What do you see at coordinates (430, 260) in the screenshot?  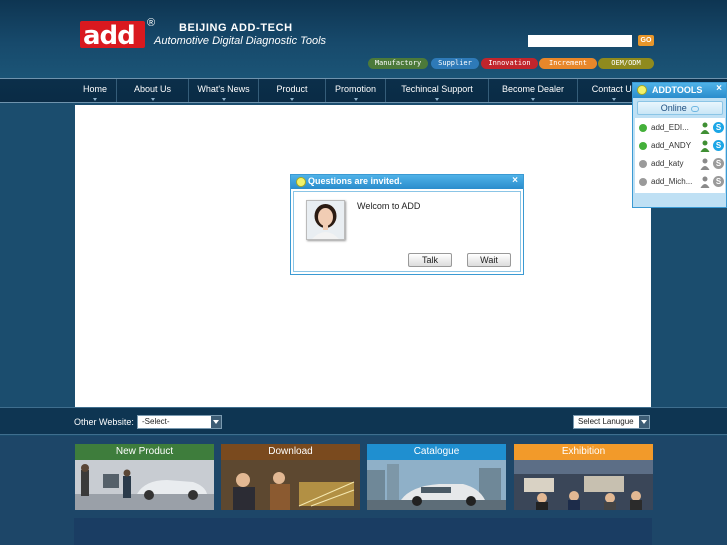 I see `talk-button: Talk` at bounding box center [430, 260].